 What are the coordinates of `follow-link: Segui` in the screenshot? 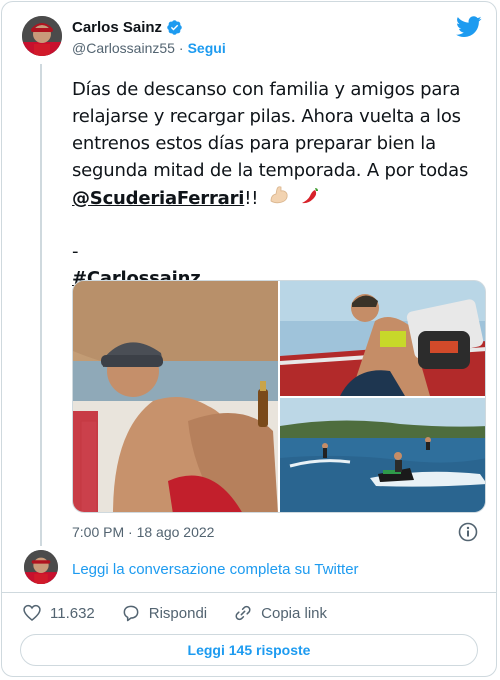 It's located at (207, 48).